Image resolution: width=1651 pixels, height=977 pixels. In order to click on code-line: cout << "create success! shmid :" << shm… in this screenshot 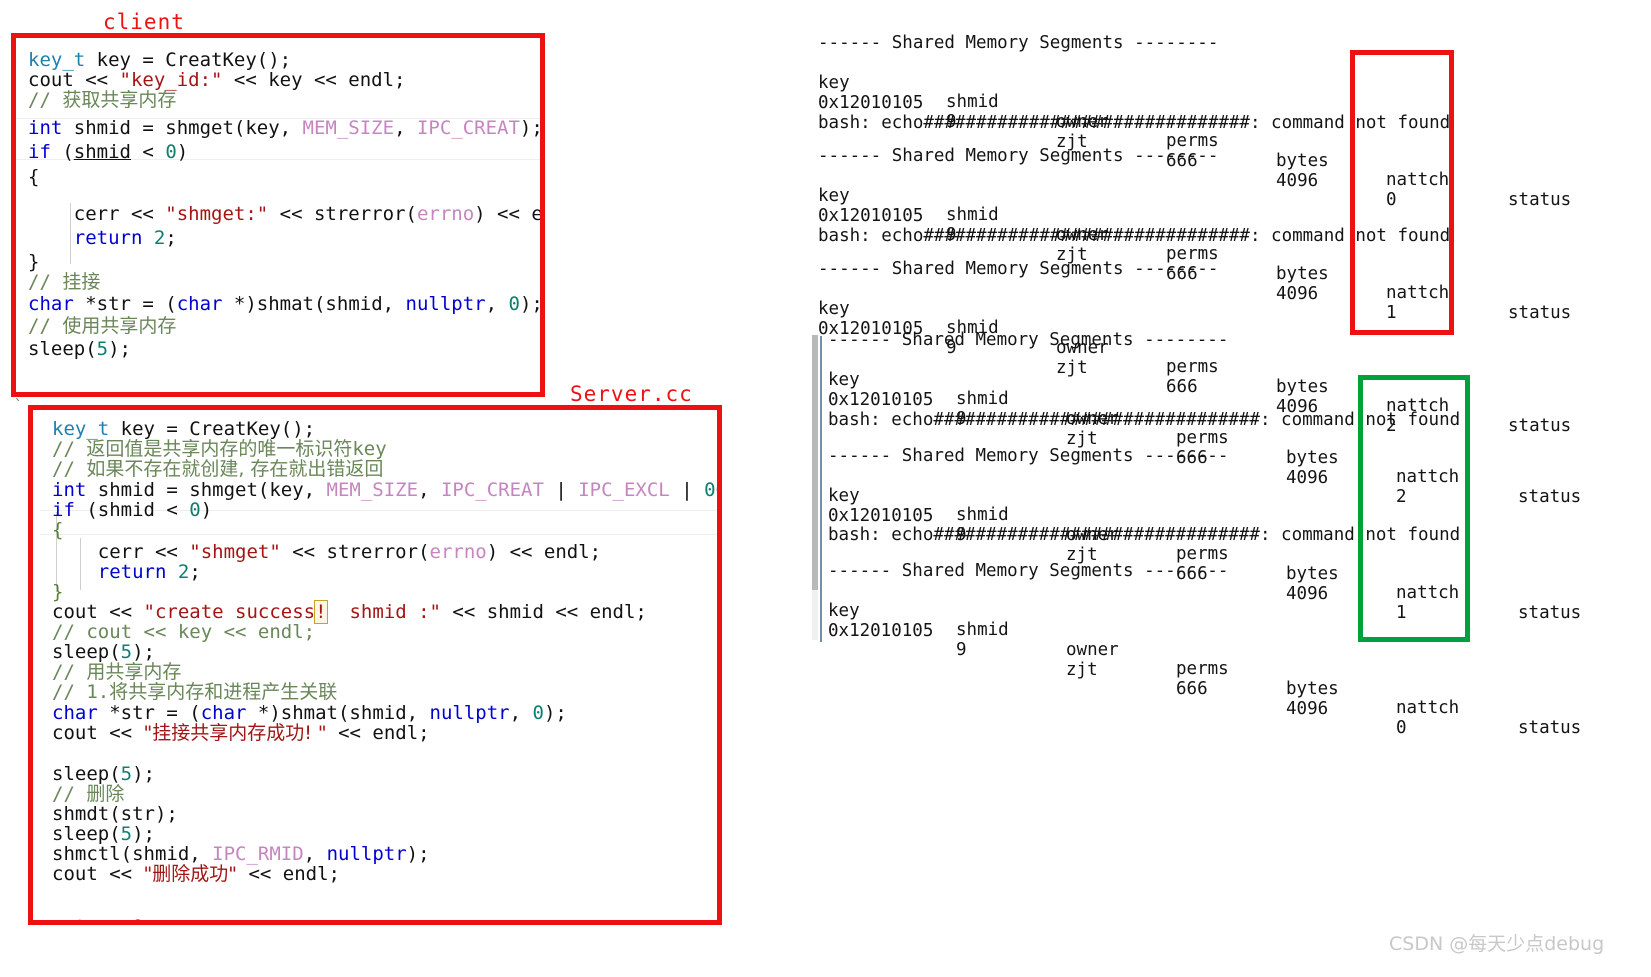, I will do `click(349, 612)`.